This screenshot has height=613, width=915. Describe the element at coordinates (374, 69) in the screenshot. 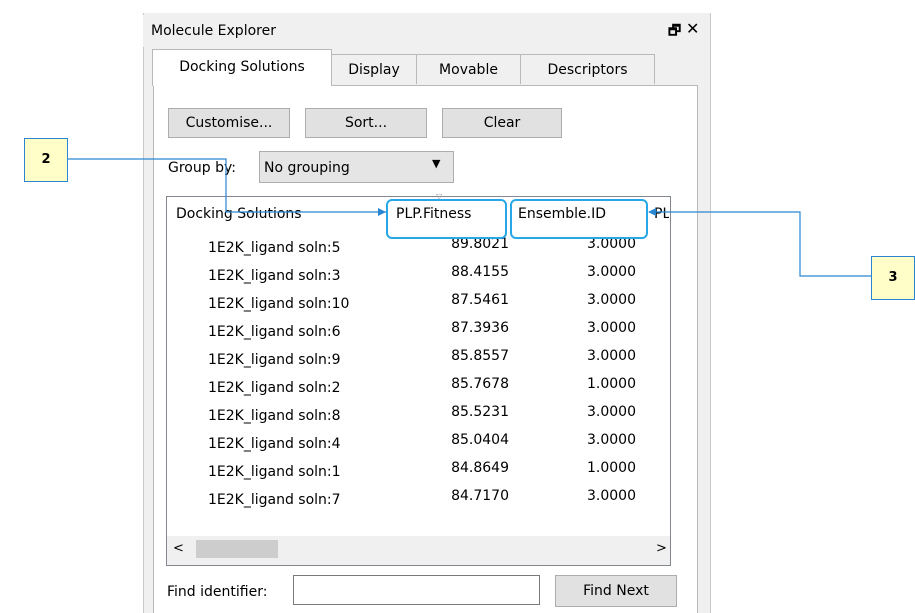

I see `tab-display: Display` at that location.